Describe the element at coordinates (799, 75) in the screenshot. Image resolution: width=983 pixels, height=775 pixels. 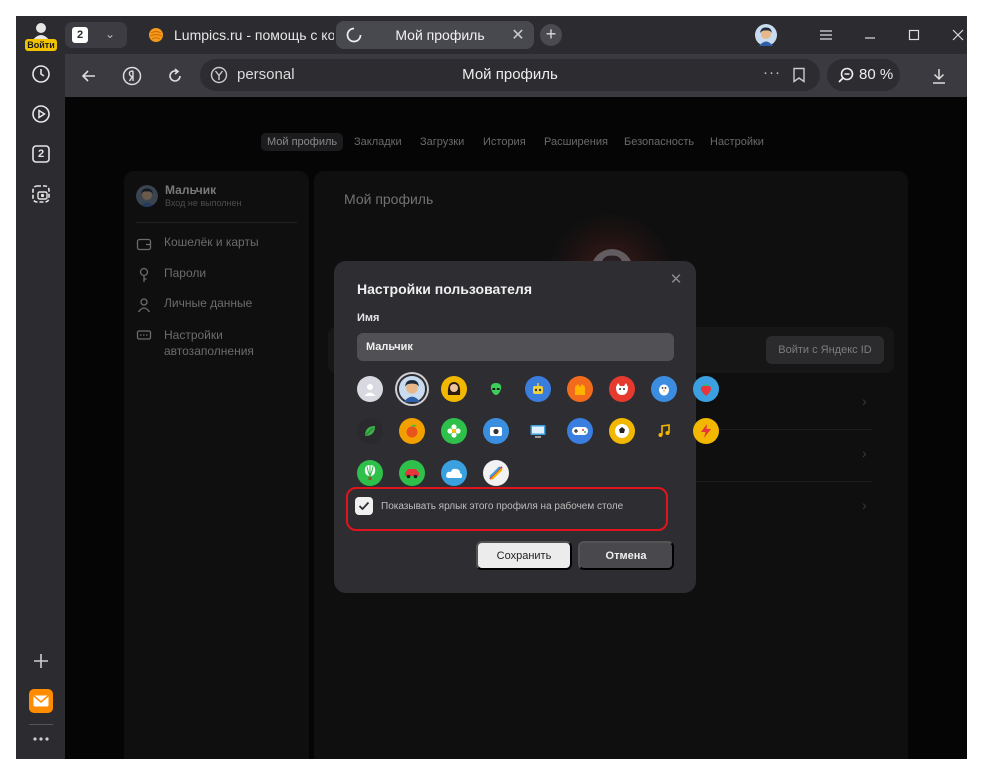
I see `bookmark-icon` at that location.